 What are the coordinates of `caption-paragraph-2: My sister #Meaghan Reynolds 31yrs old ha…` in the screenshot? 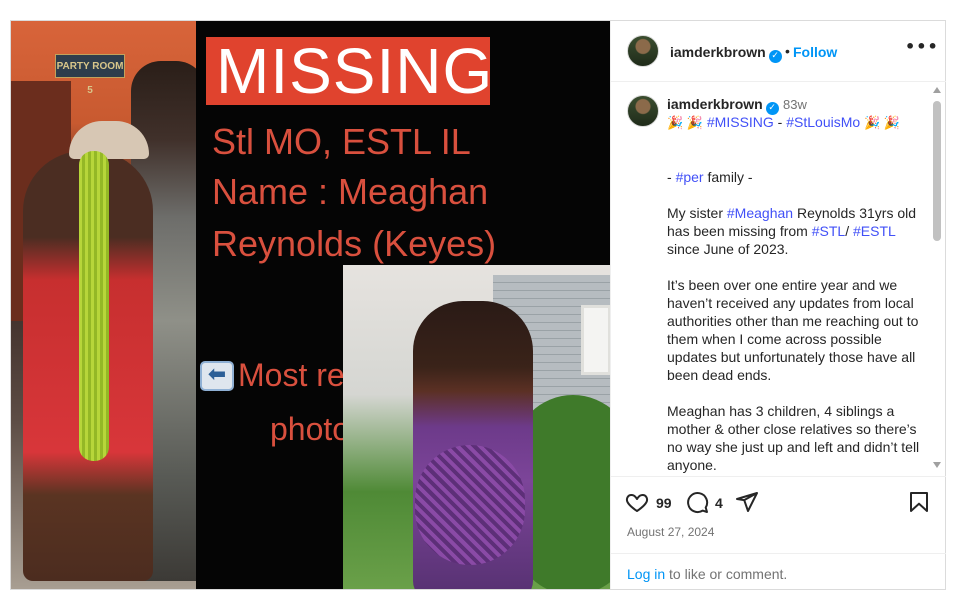 It's located at (794, 231).